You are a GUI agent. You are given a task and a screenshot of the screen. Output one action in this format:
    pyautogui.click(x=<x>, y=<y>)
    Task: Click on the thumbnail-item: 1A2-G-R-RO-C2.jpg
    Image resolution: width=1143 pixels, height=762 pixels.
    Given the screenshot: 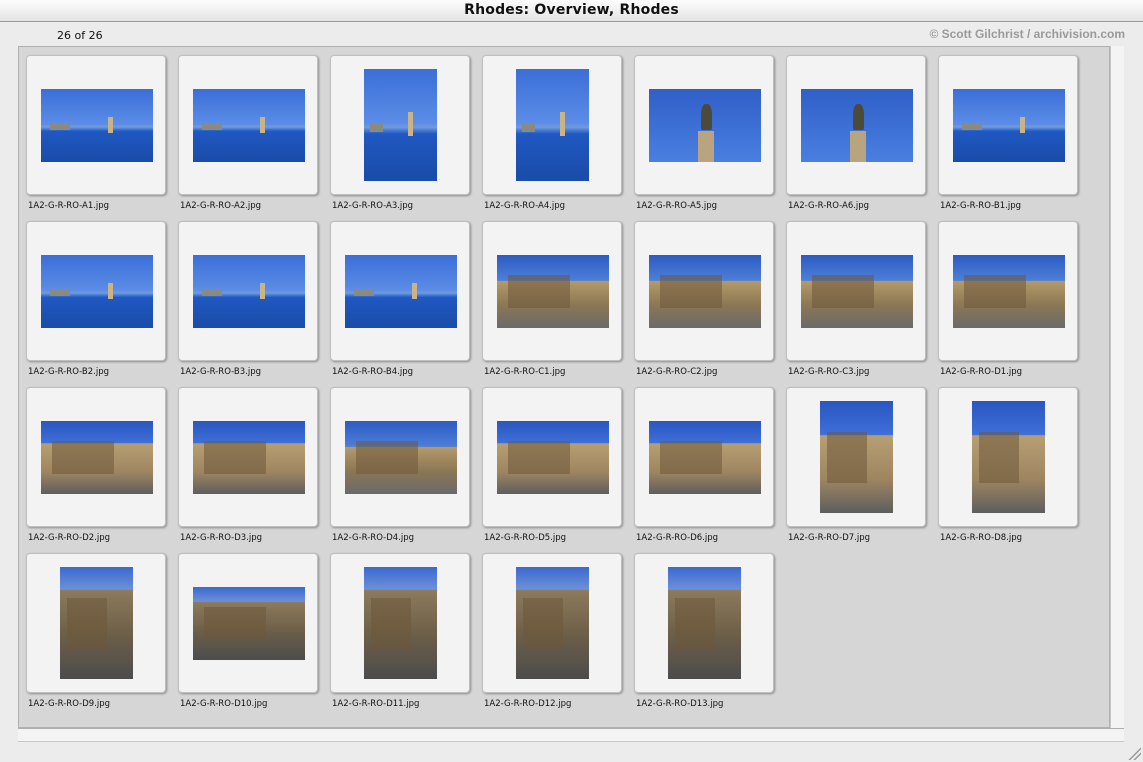 What is the action you would take?
    pyautogui.click(x=704, y=299)
    